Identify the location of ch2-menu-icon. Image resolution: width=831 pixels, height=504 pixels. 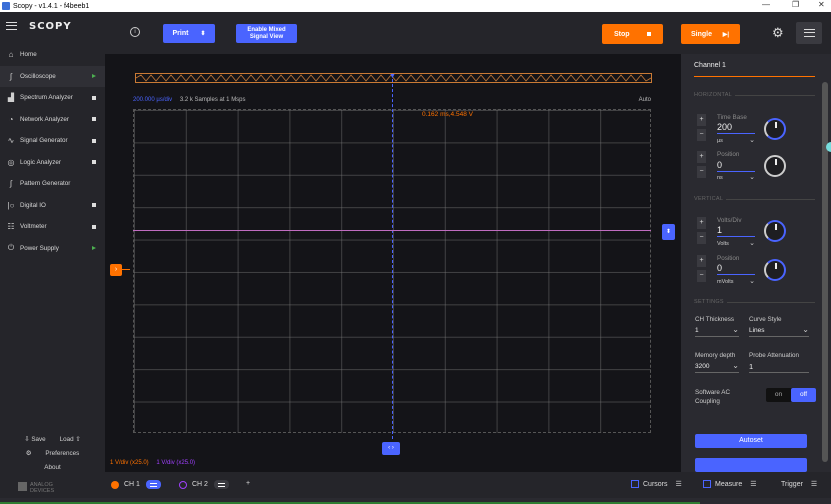
(221, 484).